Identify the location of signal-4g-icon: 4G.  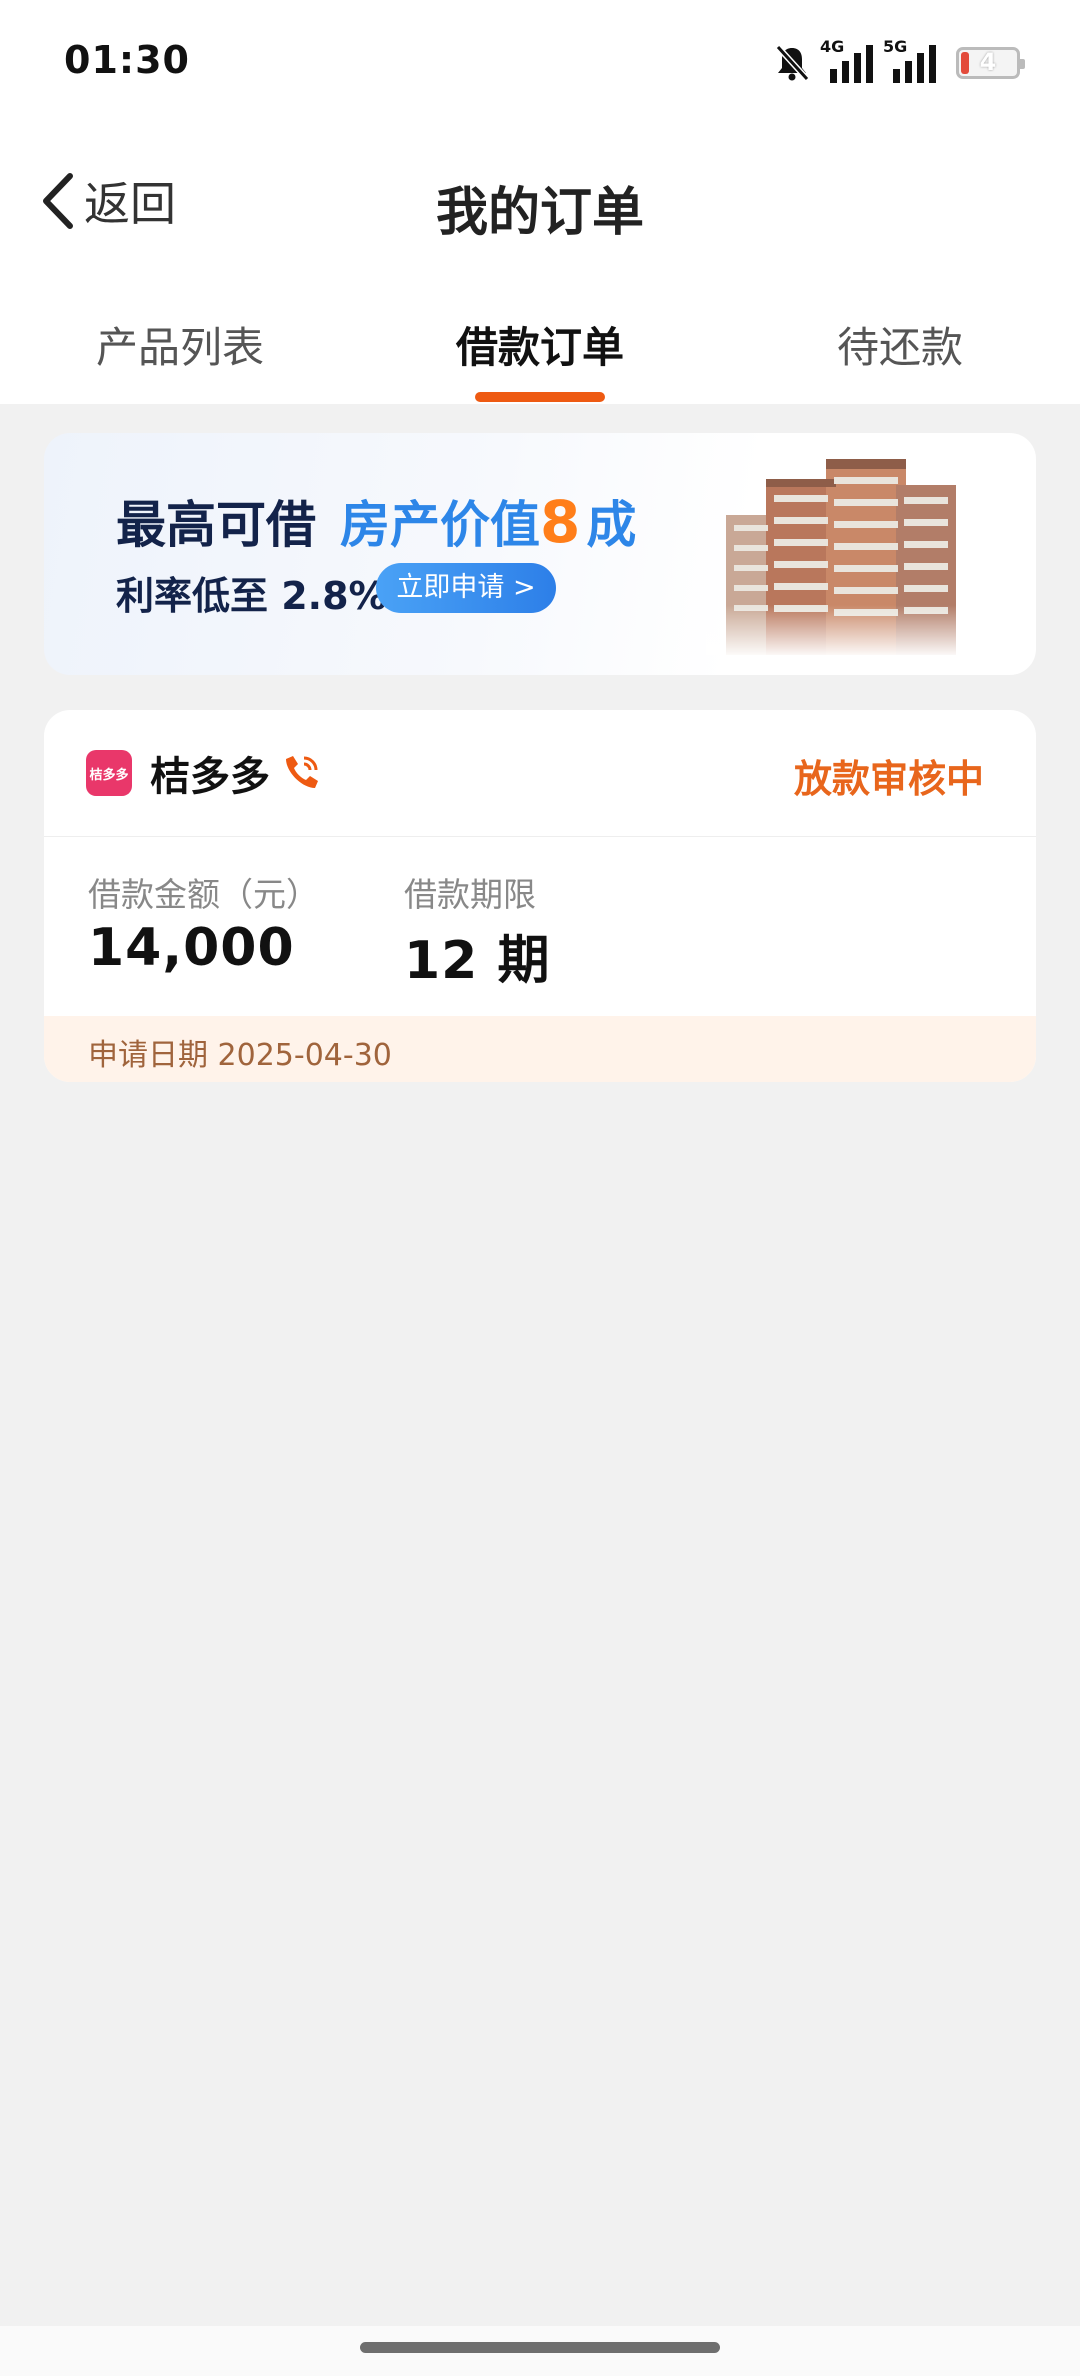
(846, 60).